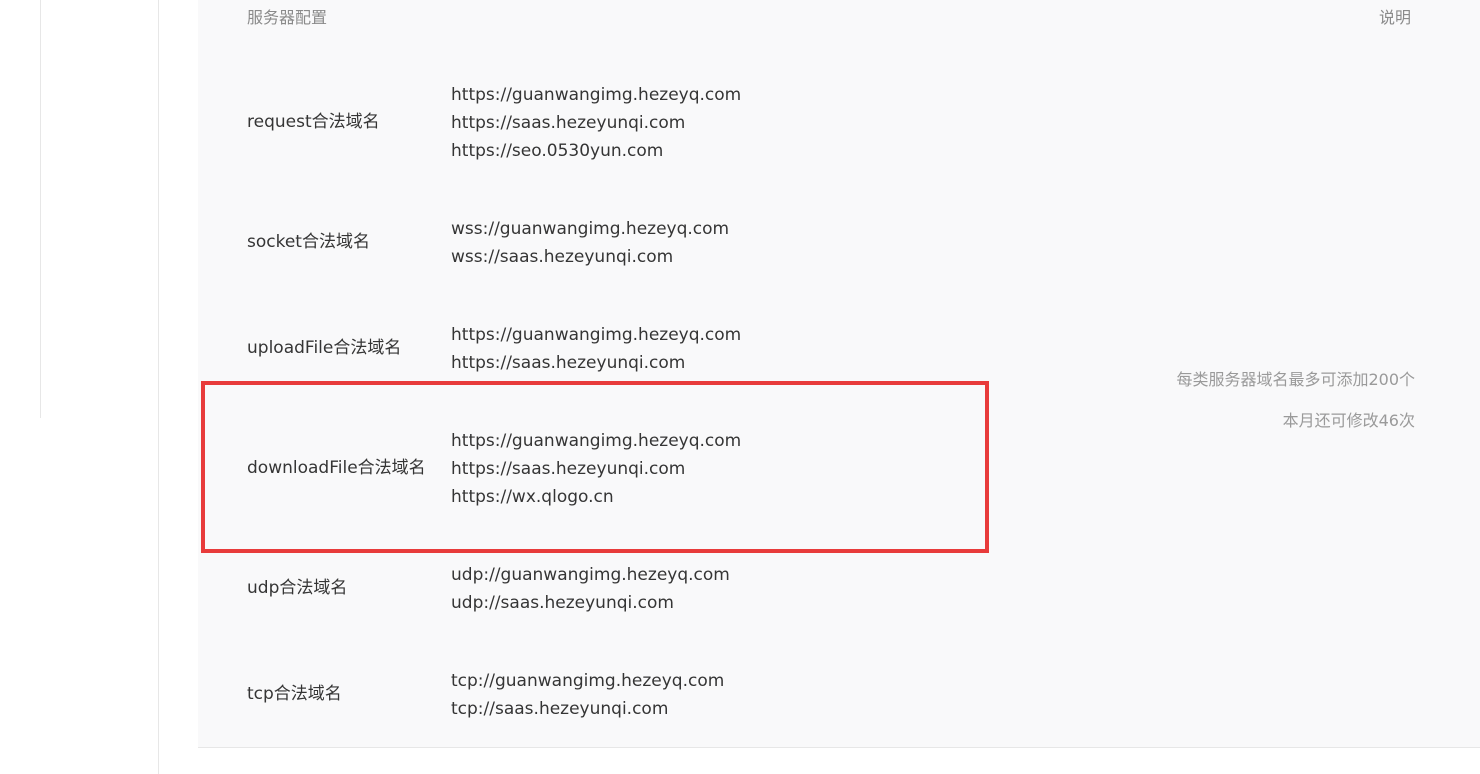 The image size is (1480, 774). Describe the element at coordinates (1295, 379) in the screenshot. I see `domain-limit-note: 每类服务器域名最多可添加200个` at that location.